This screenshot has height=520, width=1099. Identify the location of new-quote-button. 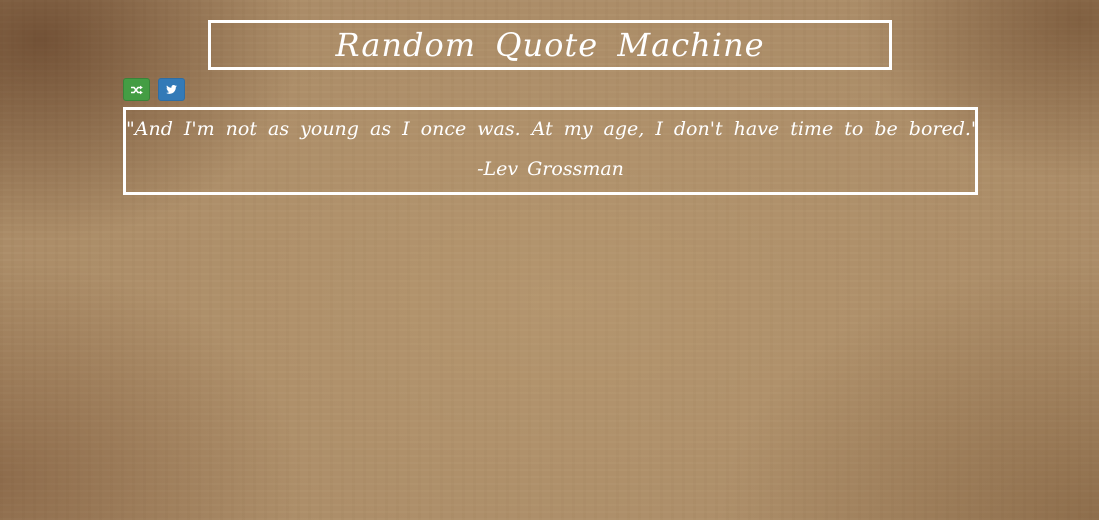
(136, 89).